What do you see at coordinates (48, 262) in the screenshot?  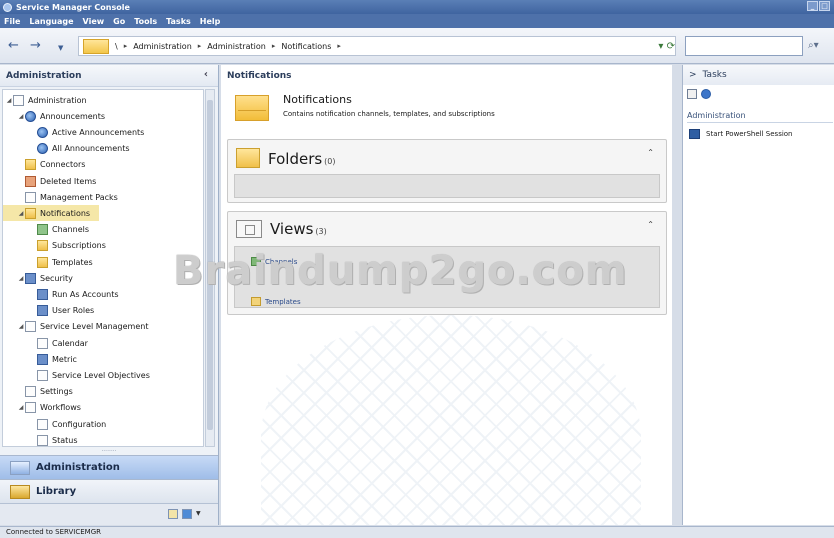 I see `tree-item: Templates` at bounding box center [48, 262].